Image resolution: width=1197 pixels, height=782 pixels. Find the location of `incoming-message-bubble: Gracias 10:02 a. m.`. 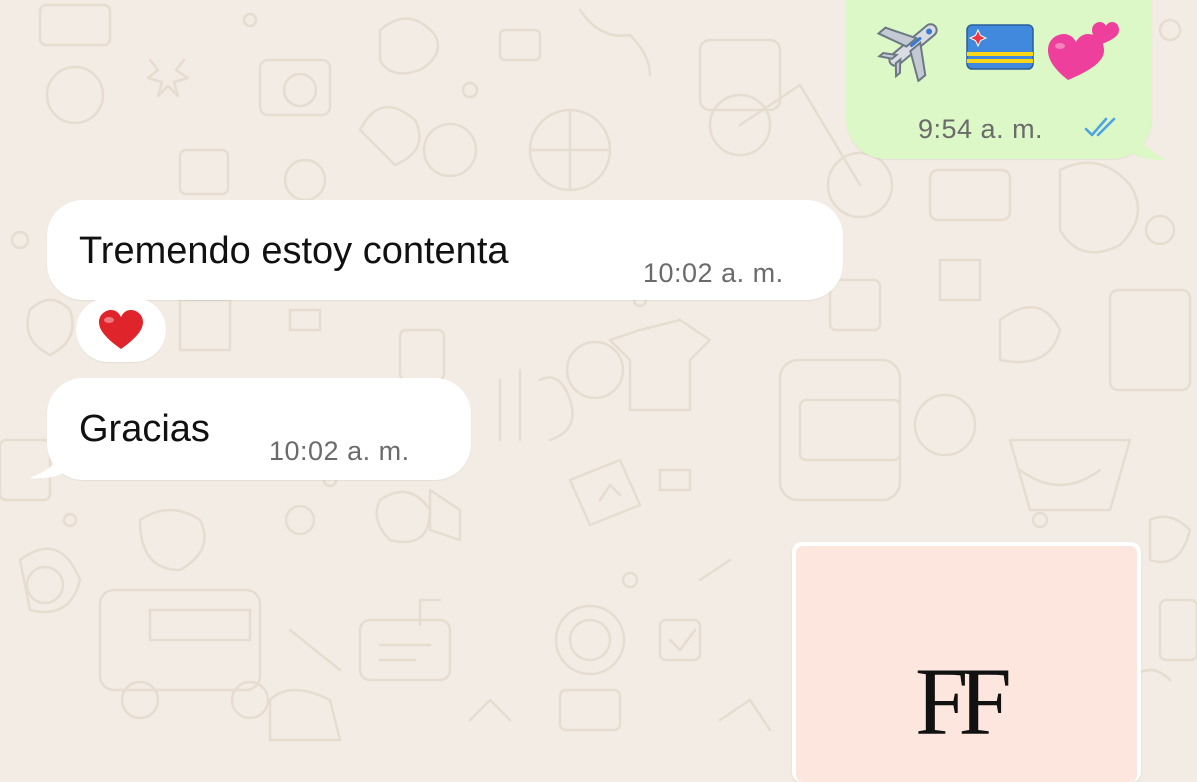

incoming-message-bubble: Gracias 10:02 a. m. is located at coordinates (250, 429).